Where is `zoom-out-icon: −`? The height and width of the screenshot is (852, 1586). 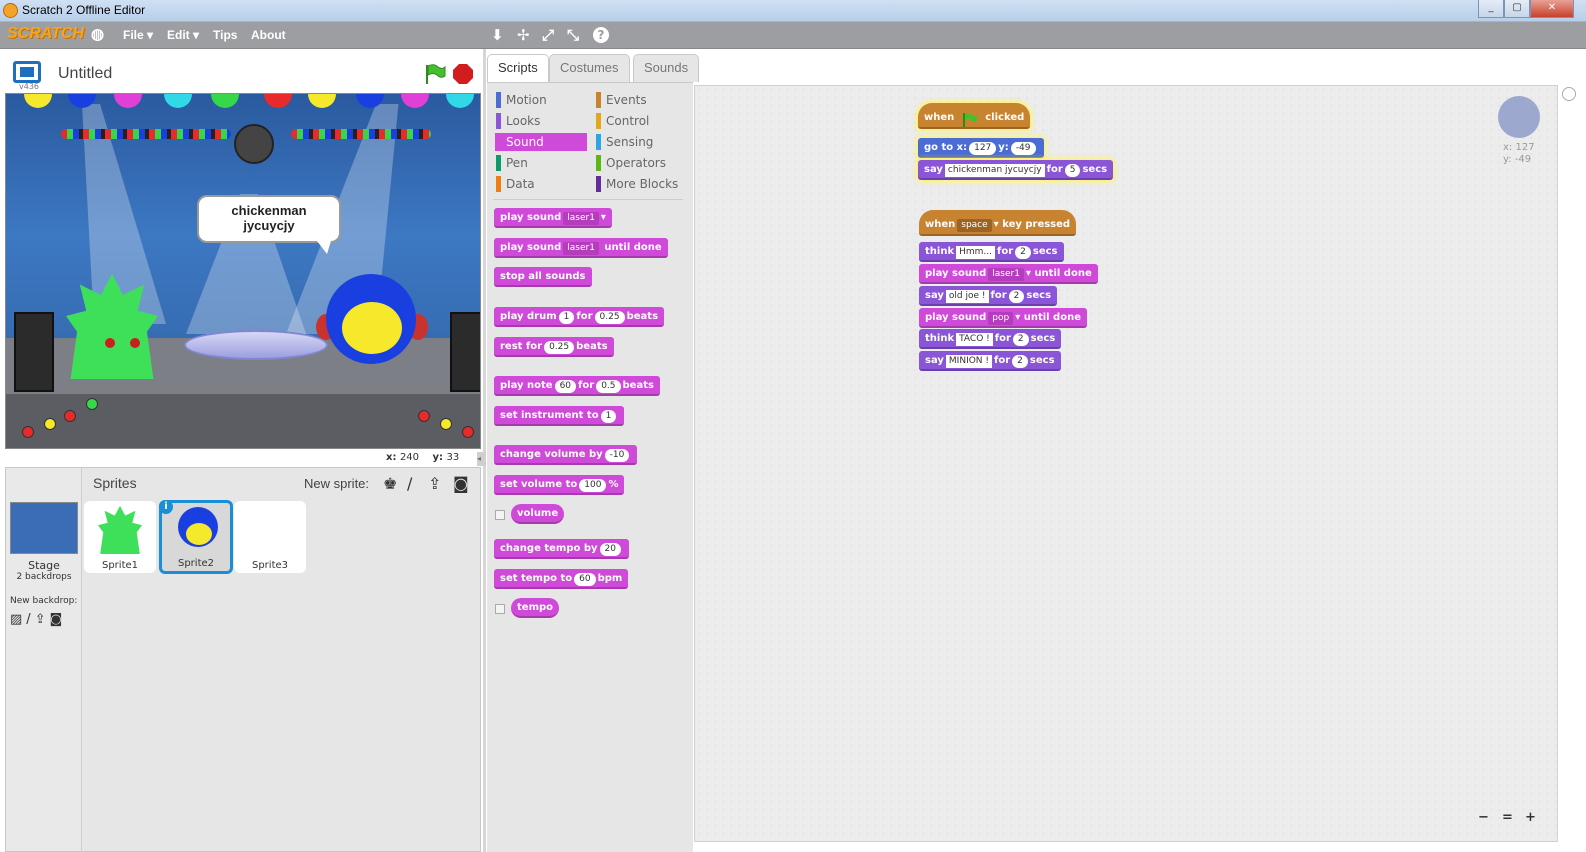
zoom-out-icon: − is located at coordinates (1483, 817).